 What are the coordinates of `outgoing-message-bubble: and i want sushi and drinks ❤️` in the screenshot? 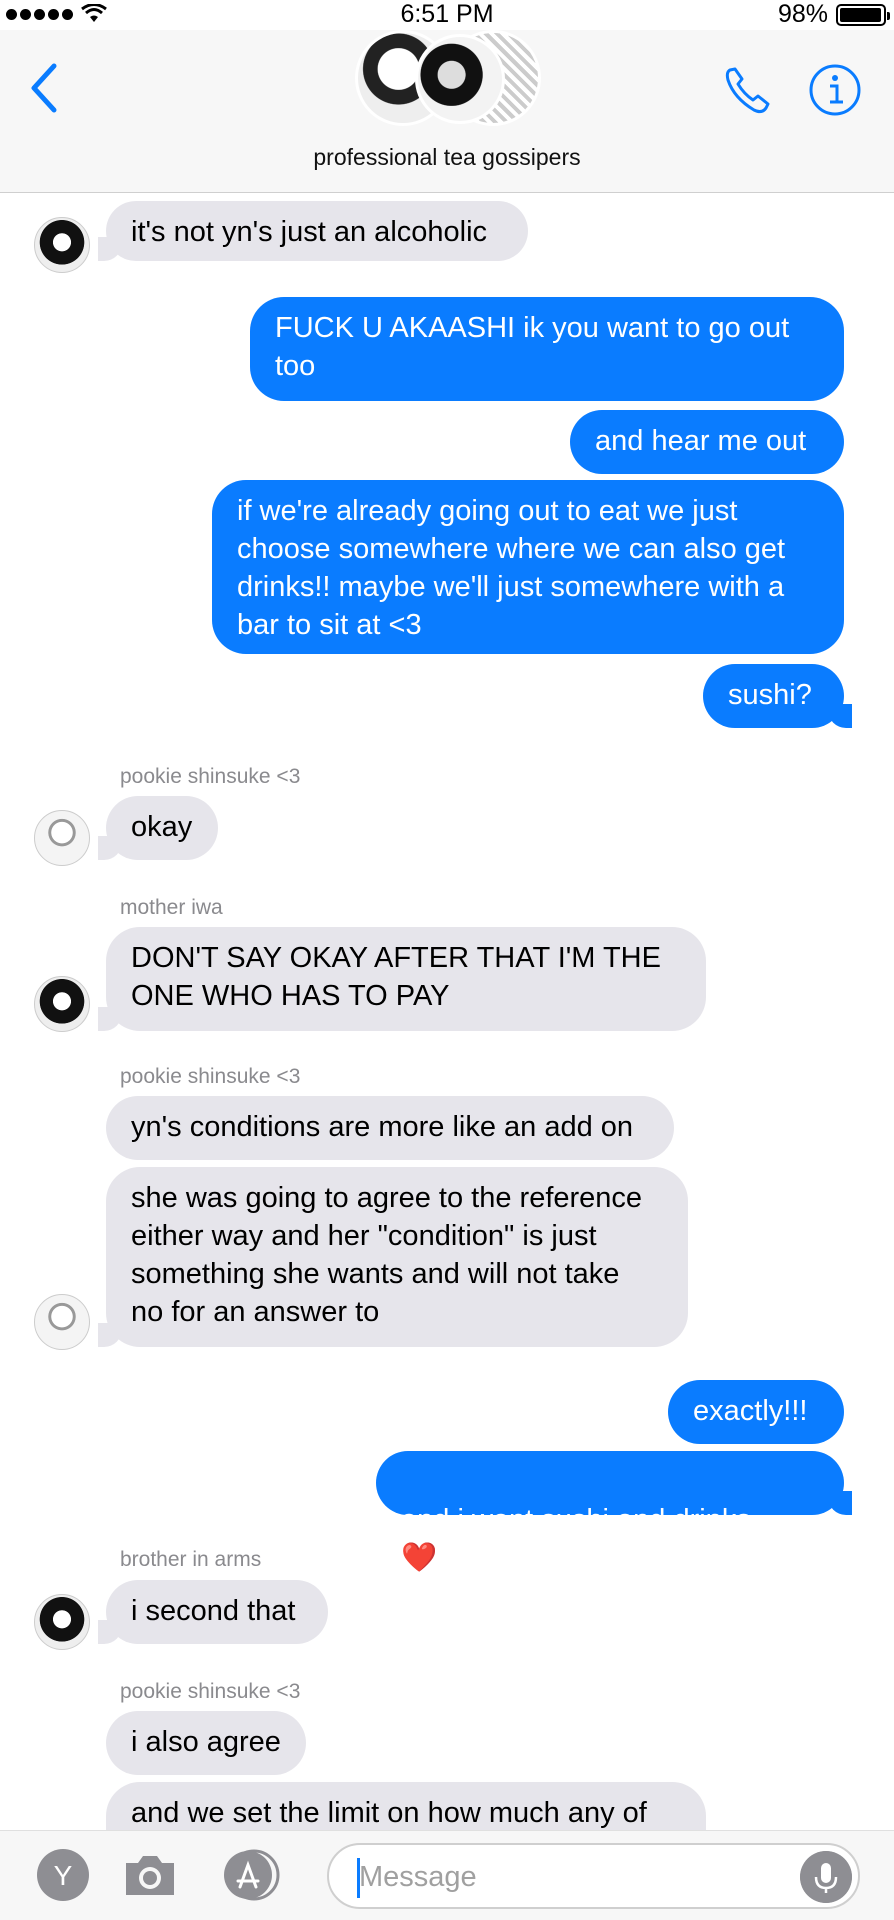 It's located at (614, 1512).